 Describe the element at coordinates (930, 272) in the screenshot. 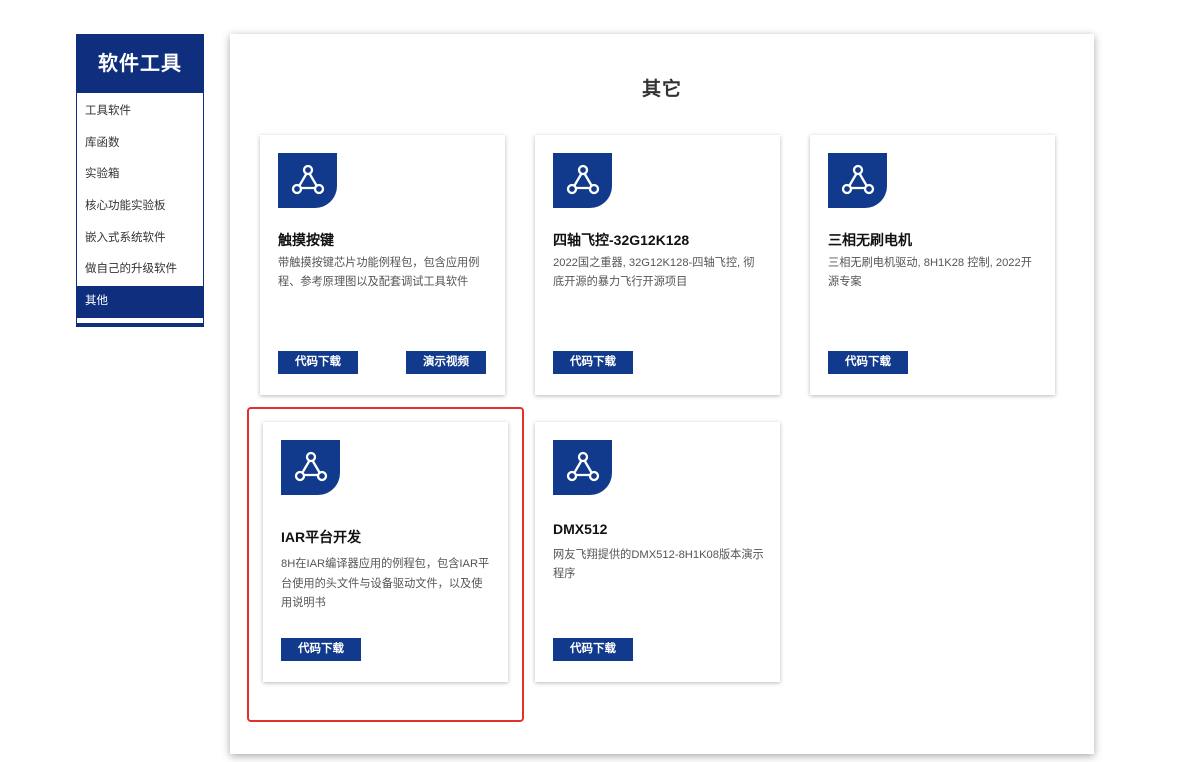

I see `card-description: 三相无刷电机驱动, 8H1K28 控制, 2022开源专案` at that location.